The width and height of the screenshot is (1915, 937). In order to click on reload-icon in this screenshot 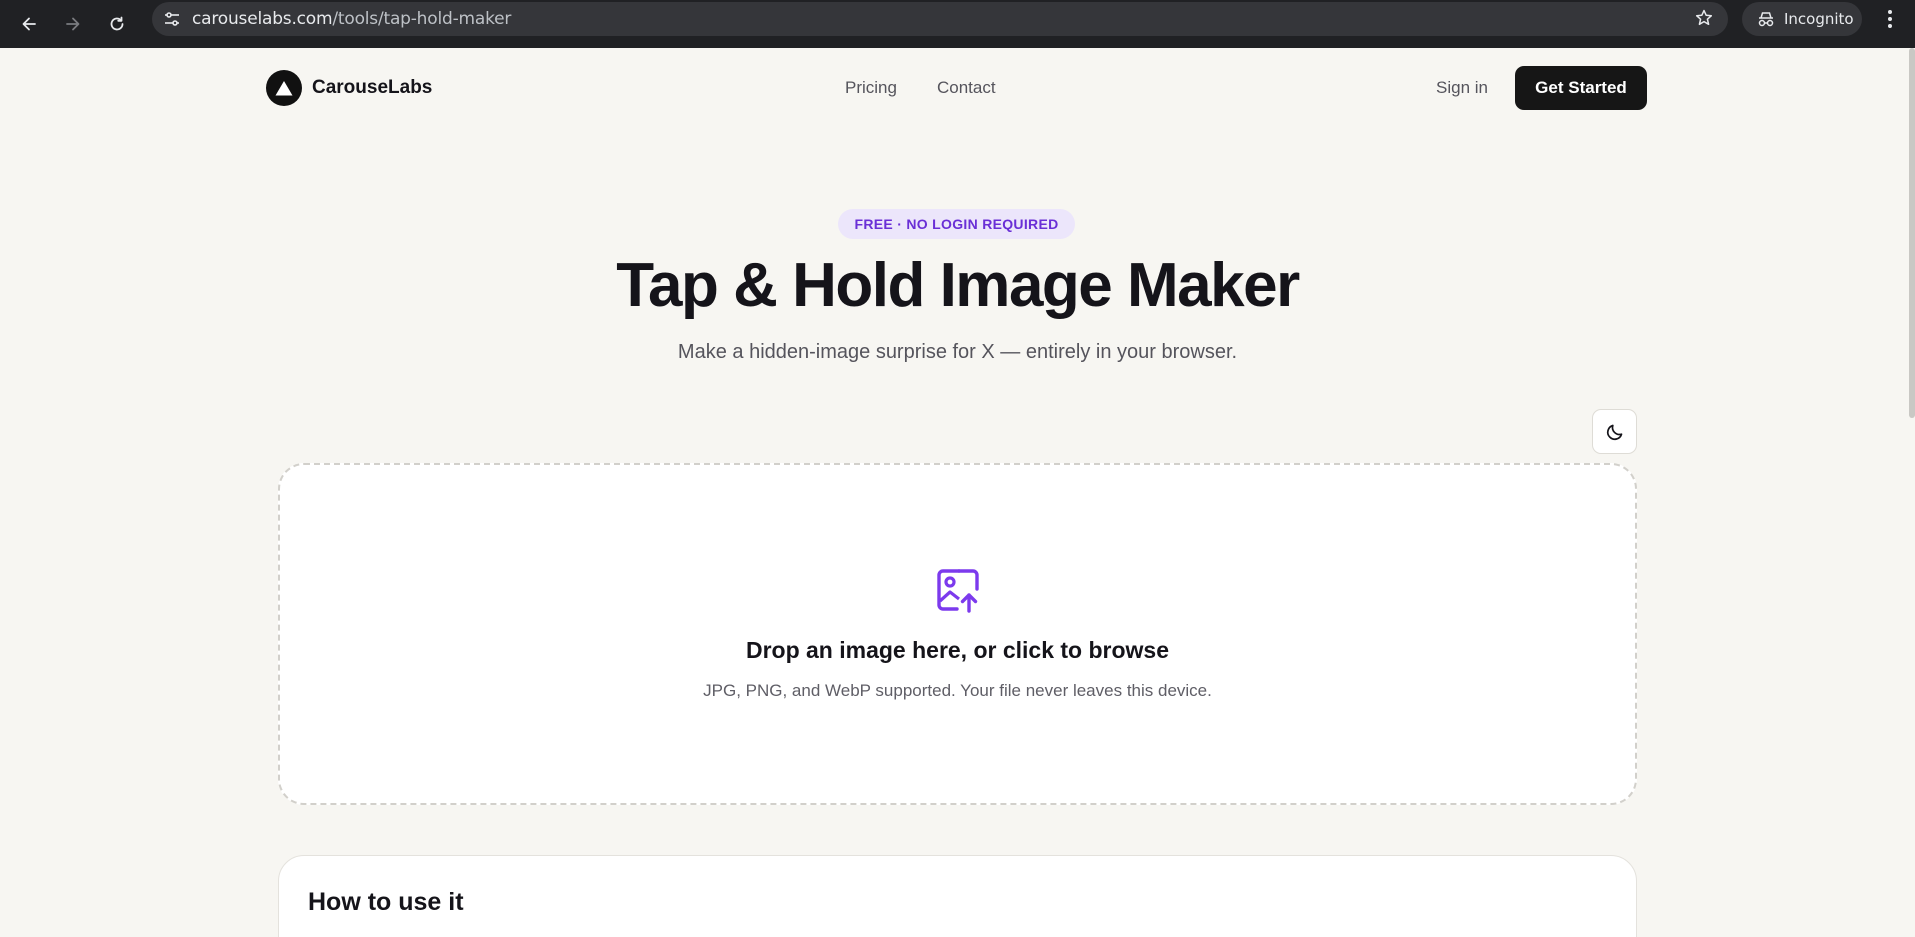, I will do `click(117, 23)`.